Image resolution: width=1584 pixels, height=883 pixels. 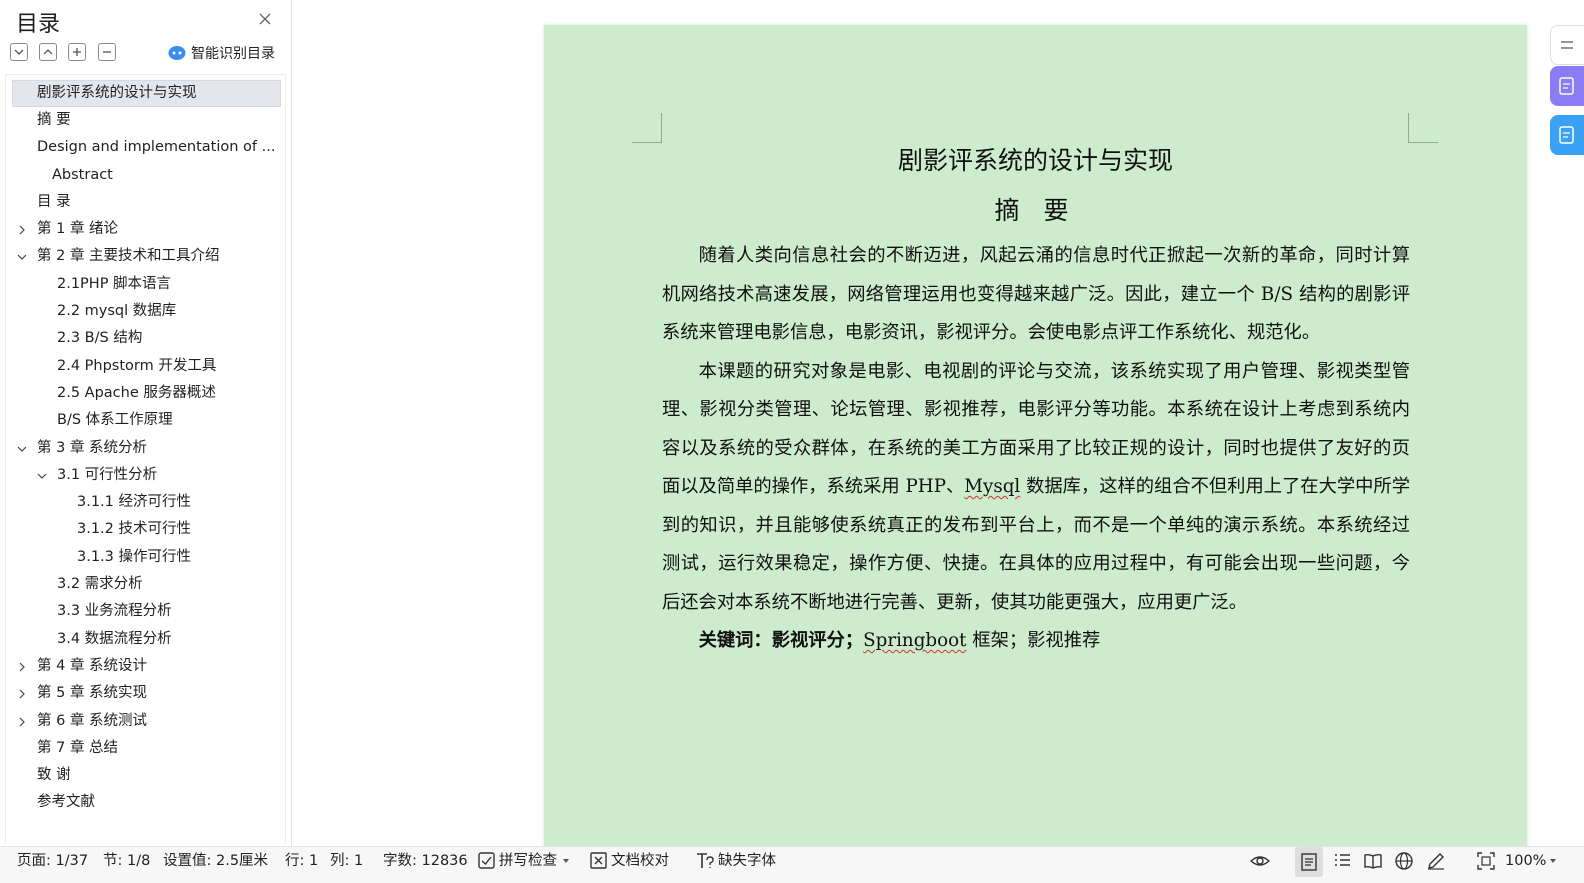 I want to click on keywords-text: 框架；影视推荐, so click(x=1033, y=640).